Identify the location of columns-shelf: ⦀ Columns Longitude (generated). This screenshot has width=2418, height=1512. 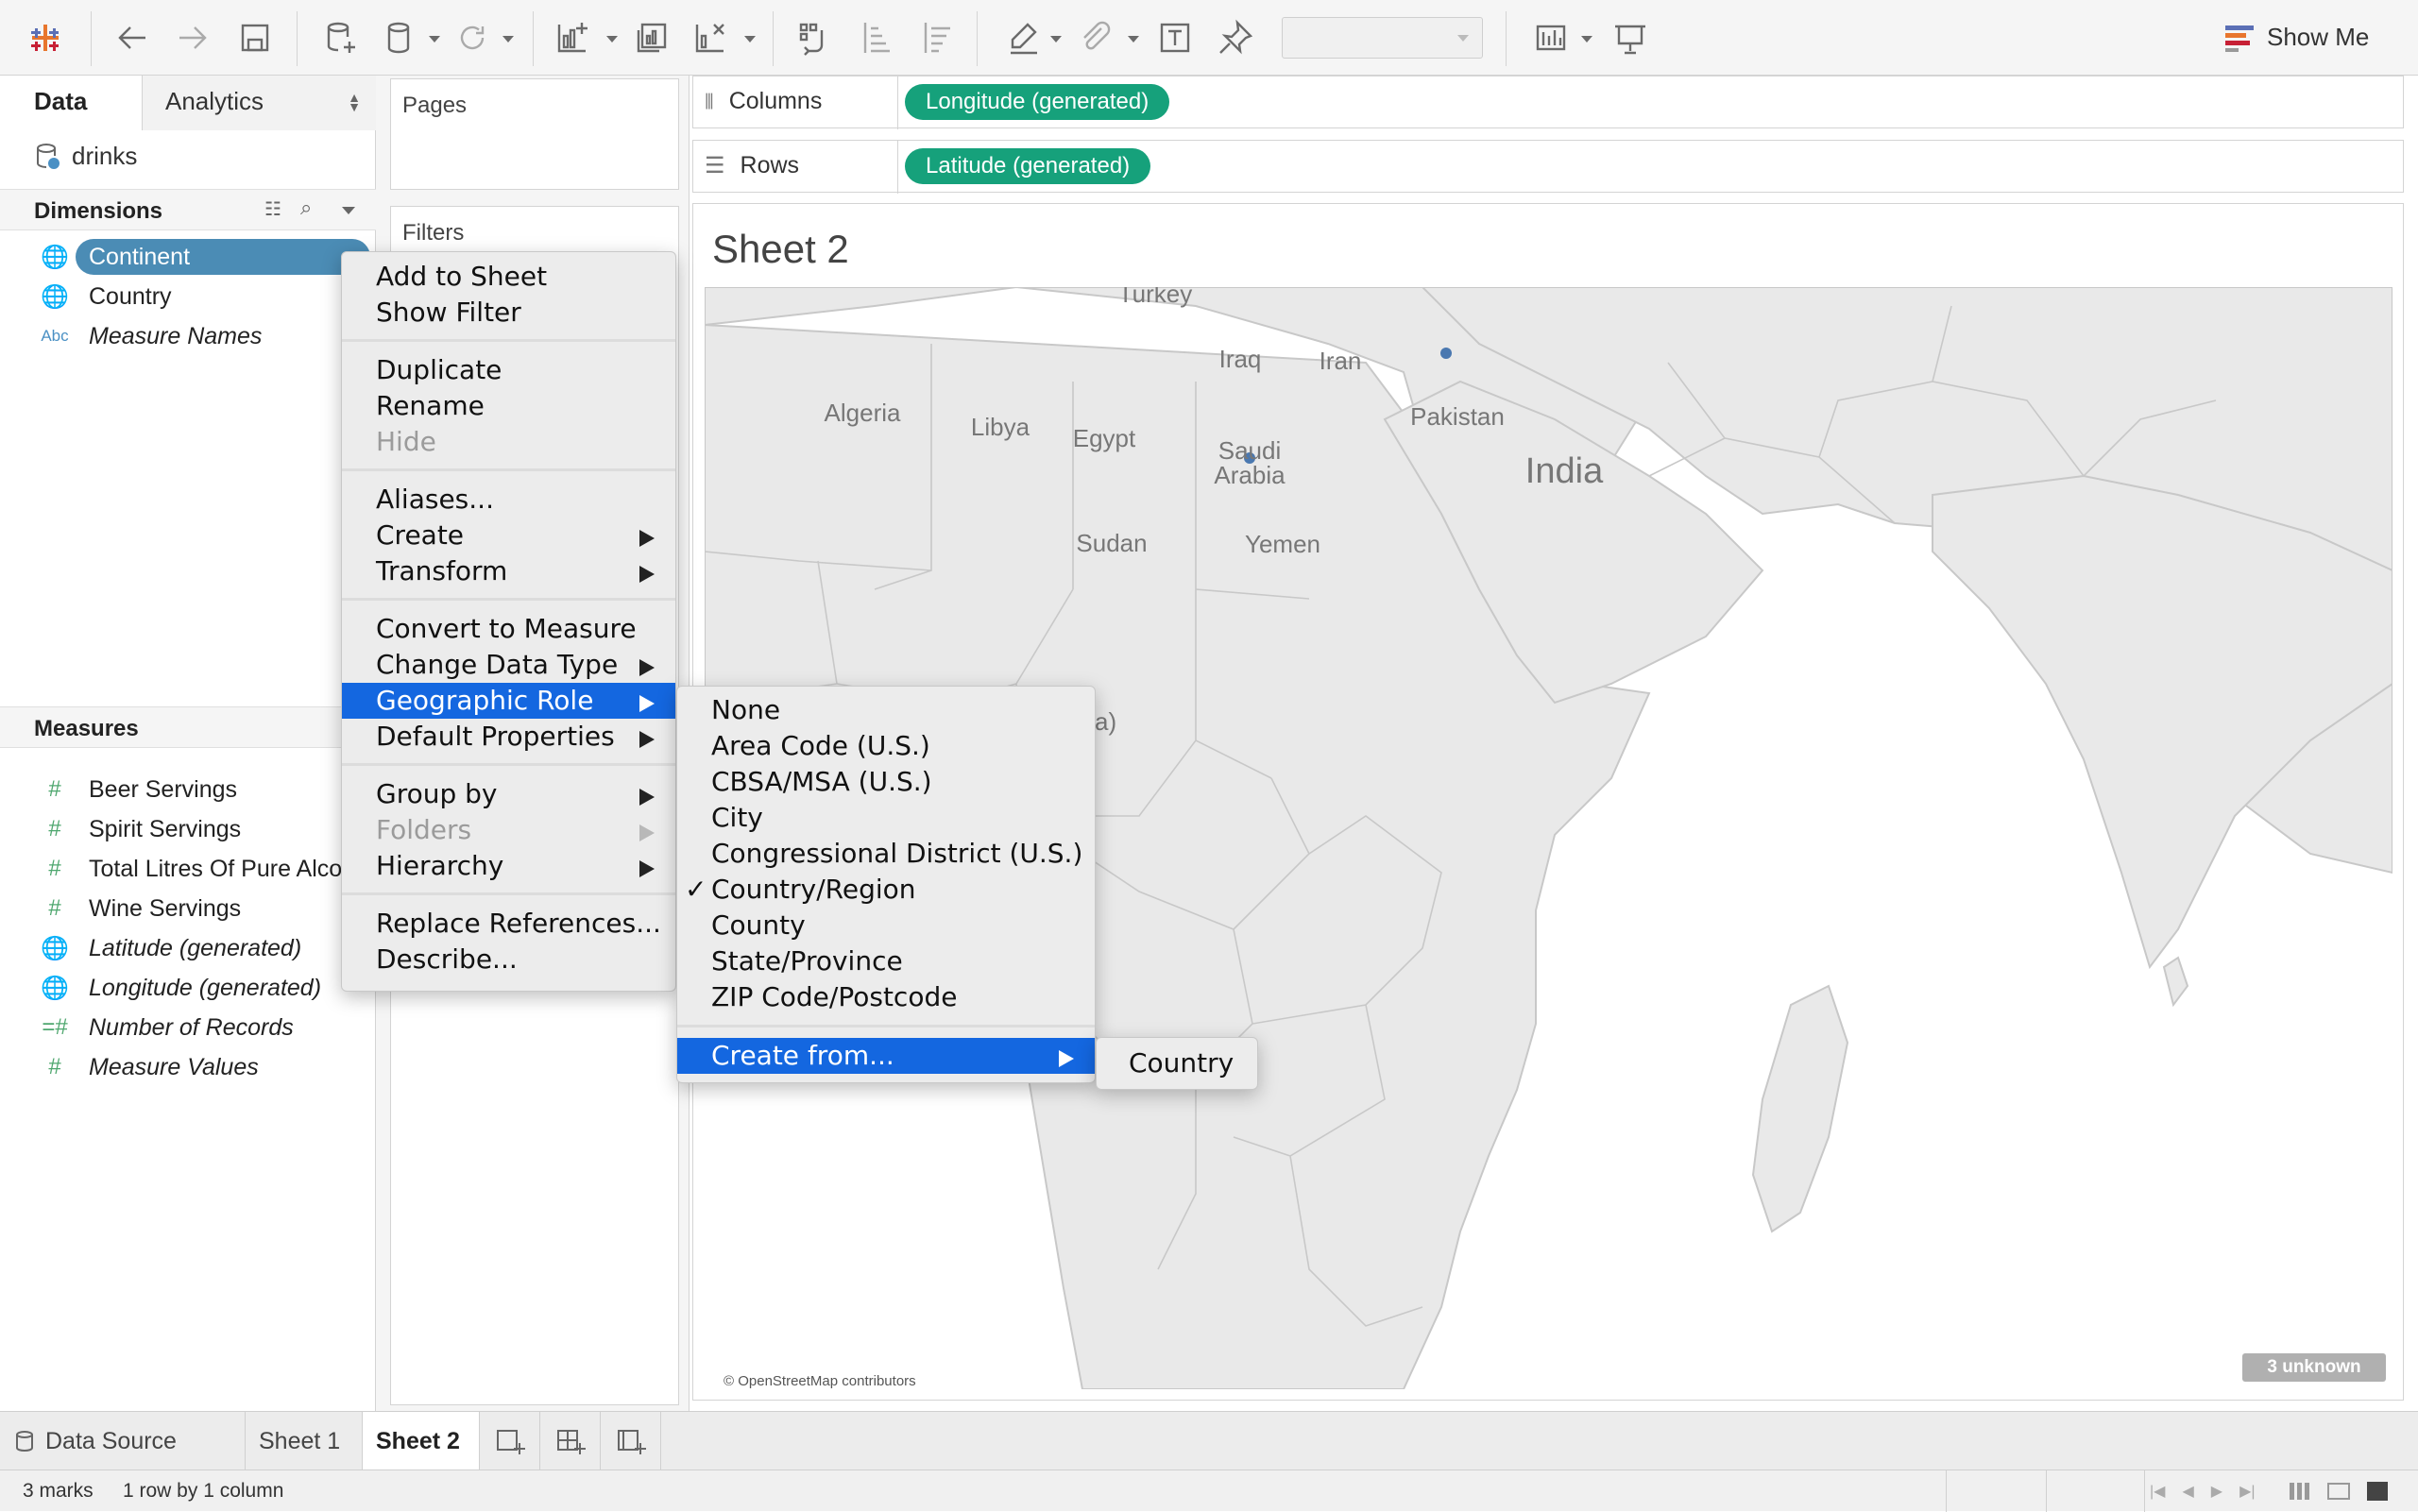
(1548, 102).